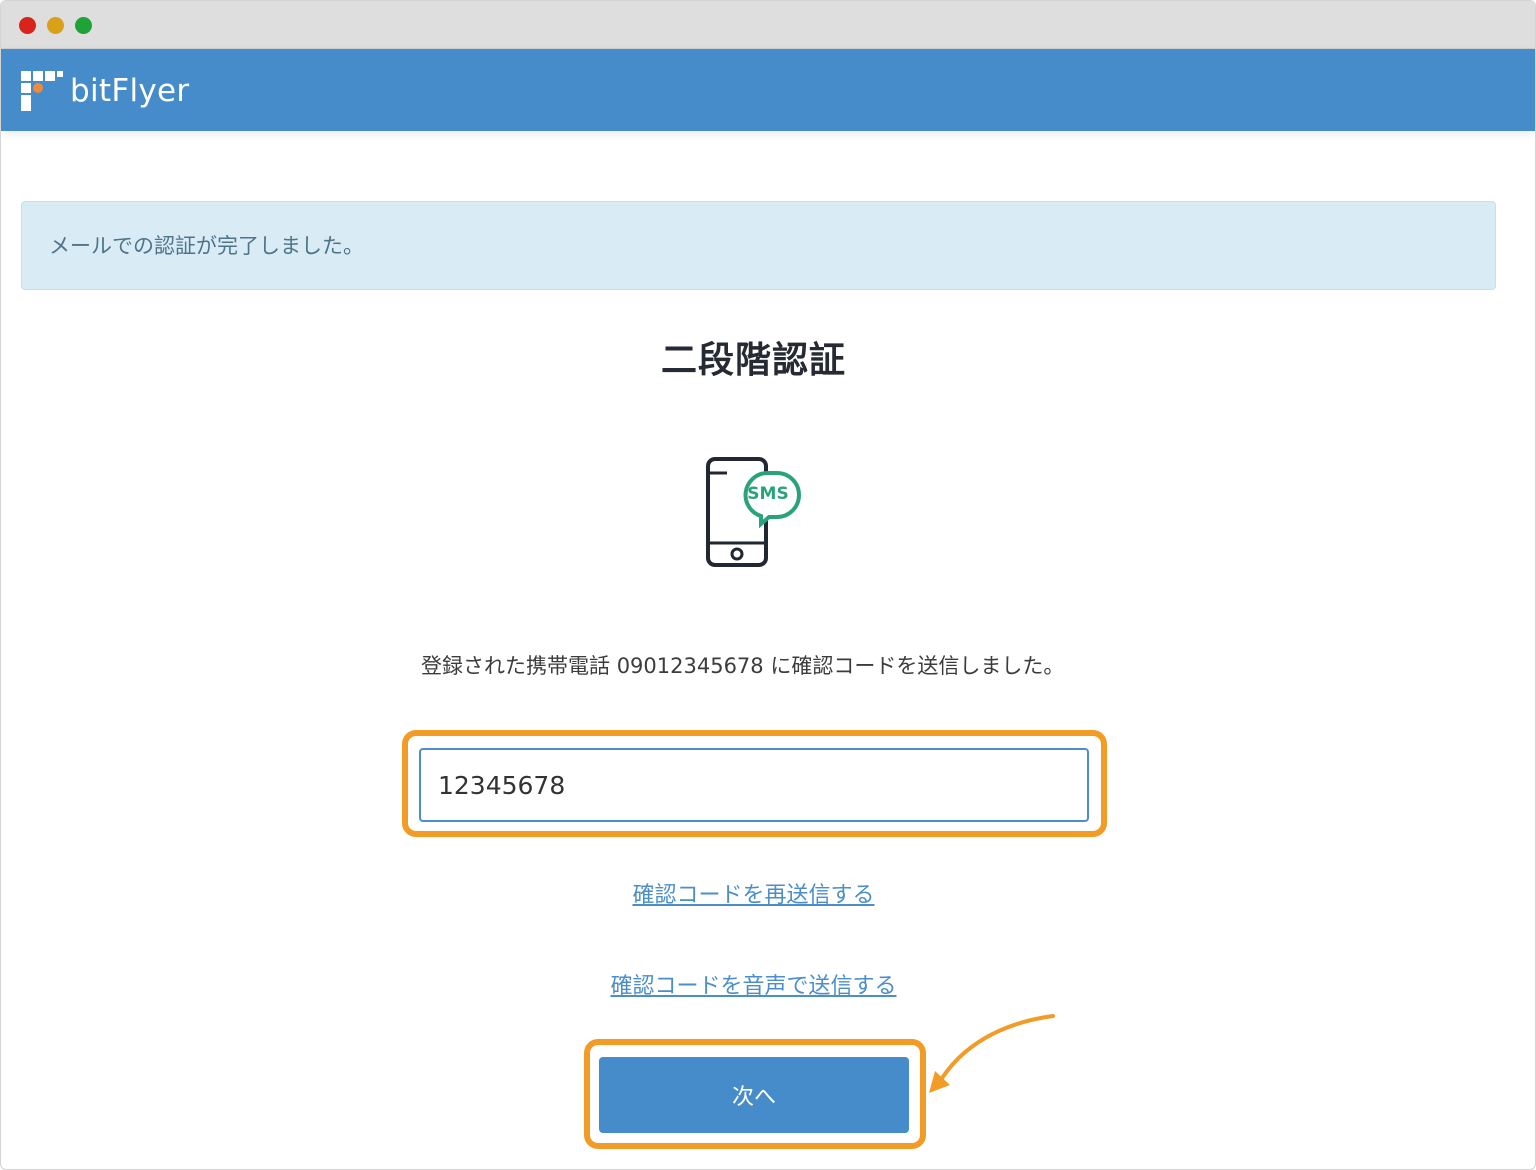  I want to click on bitflyer-logo-icon, so click(42, 91).